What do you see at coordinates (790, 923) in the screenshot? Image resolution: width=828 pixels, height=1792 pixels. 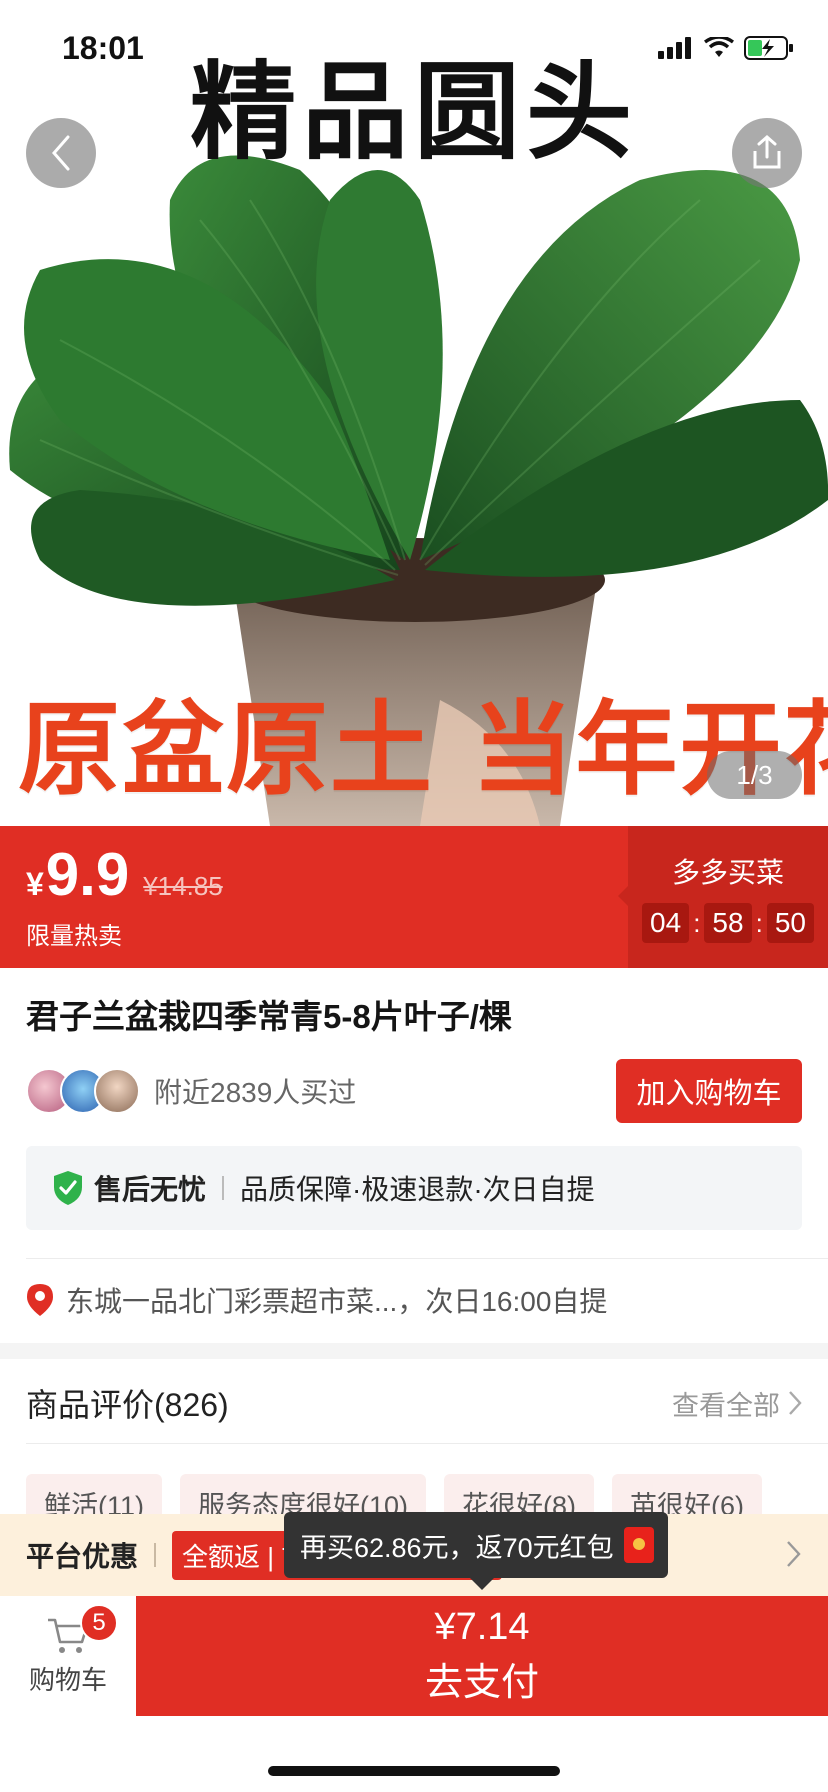 I see `countdown-seconds: 50` at bounding box center [790, 923].